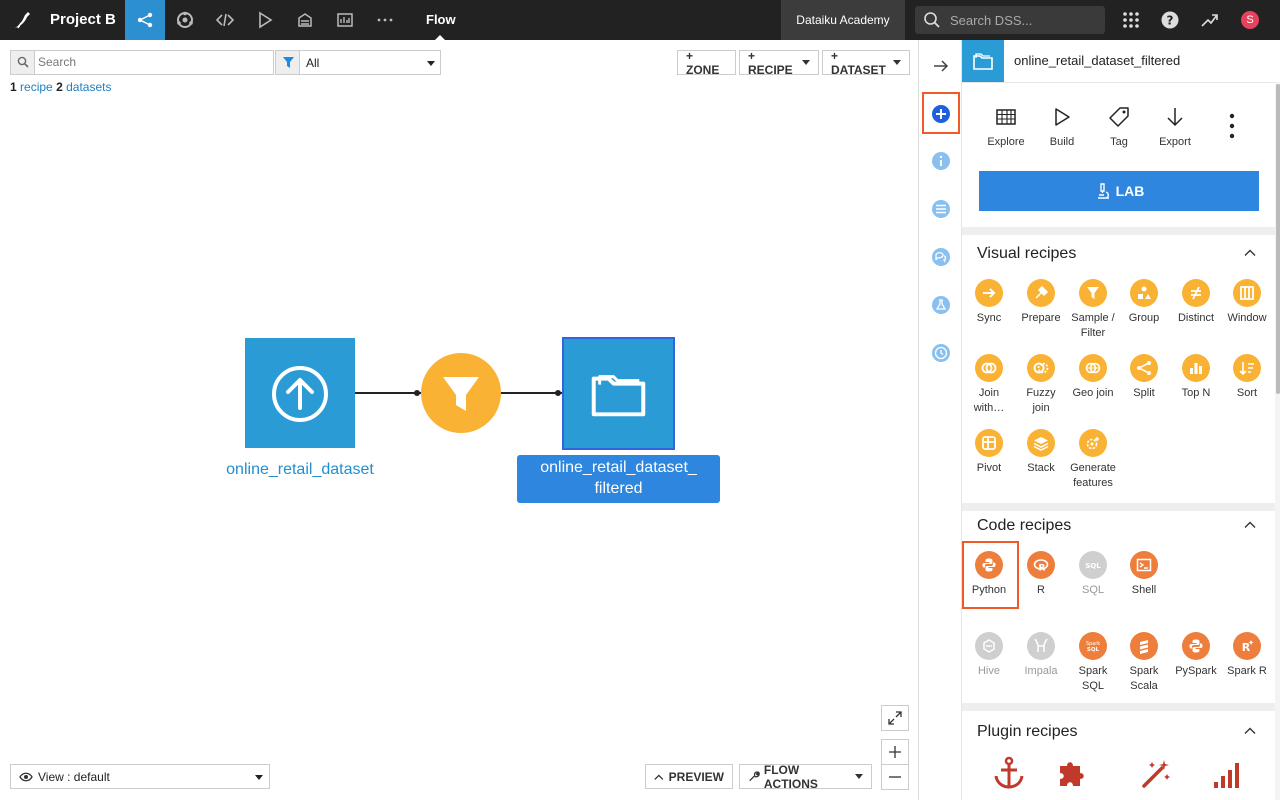 Image resolution: width=1280 pixels, height=800 pixels. What do you see at coordinates (1196, 655) in the screenshot?
I see `recipe-pyspark: PySpark` at bounding box center [1196, 655].